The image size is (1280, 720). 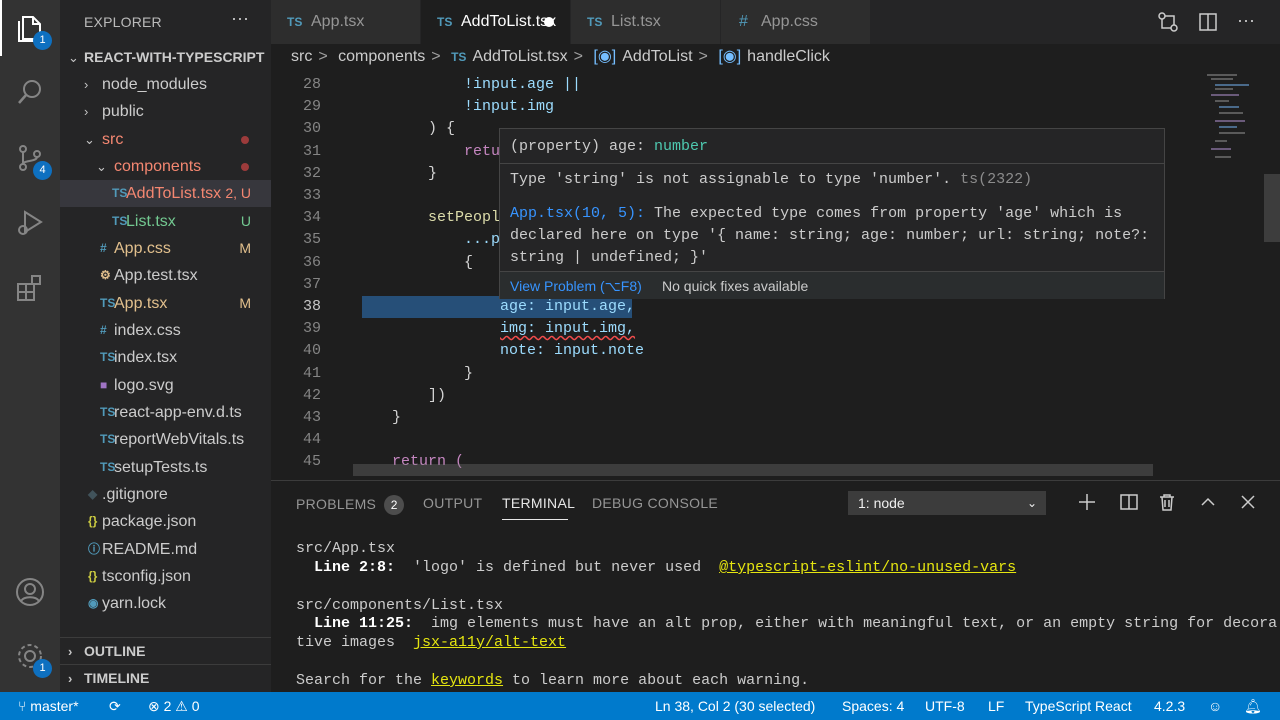 I want to click on eslint-rule-link: @typescript-eslint/no-unused-vars, so click(x=867, y=567).